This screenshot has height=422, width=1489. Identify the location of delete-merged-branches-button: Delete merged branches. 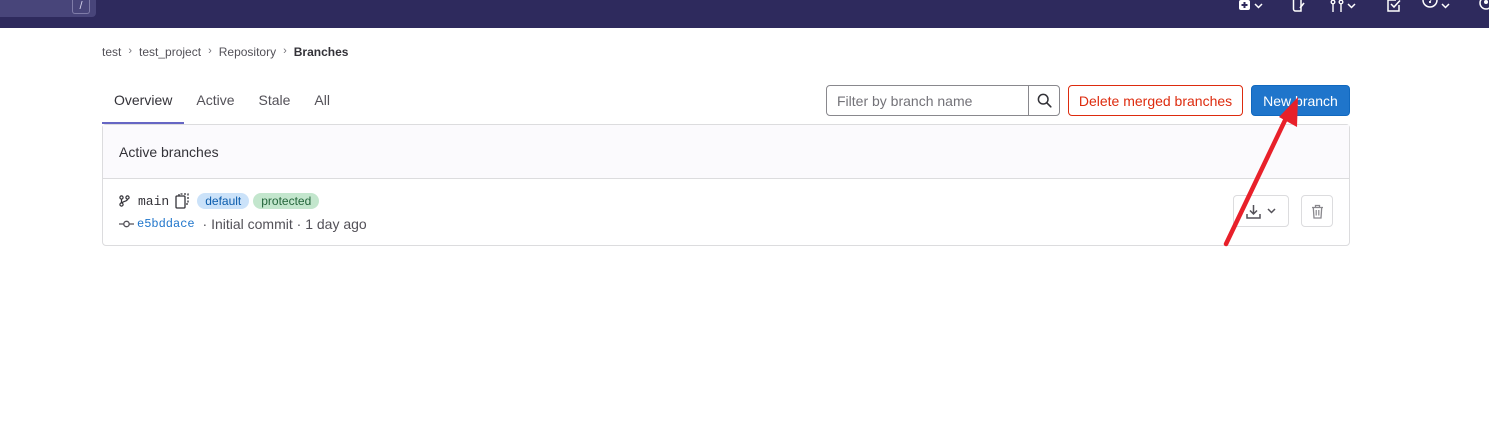
(1155, 100).